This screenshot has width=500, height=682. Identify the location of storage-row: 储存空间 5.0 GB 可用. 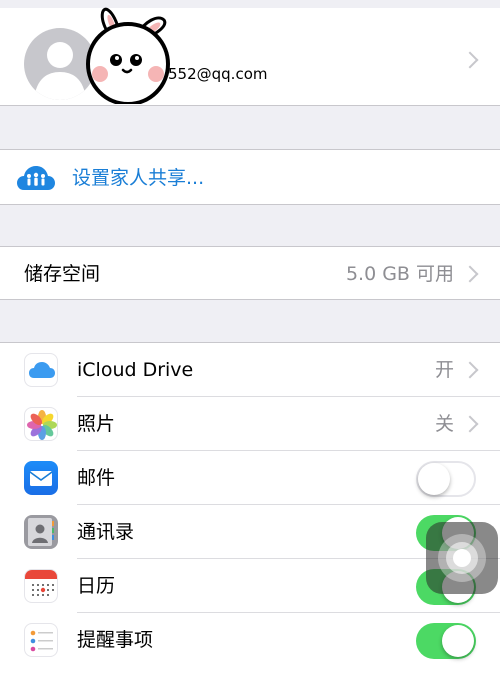
(250, 273).